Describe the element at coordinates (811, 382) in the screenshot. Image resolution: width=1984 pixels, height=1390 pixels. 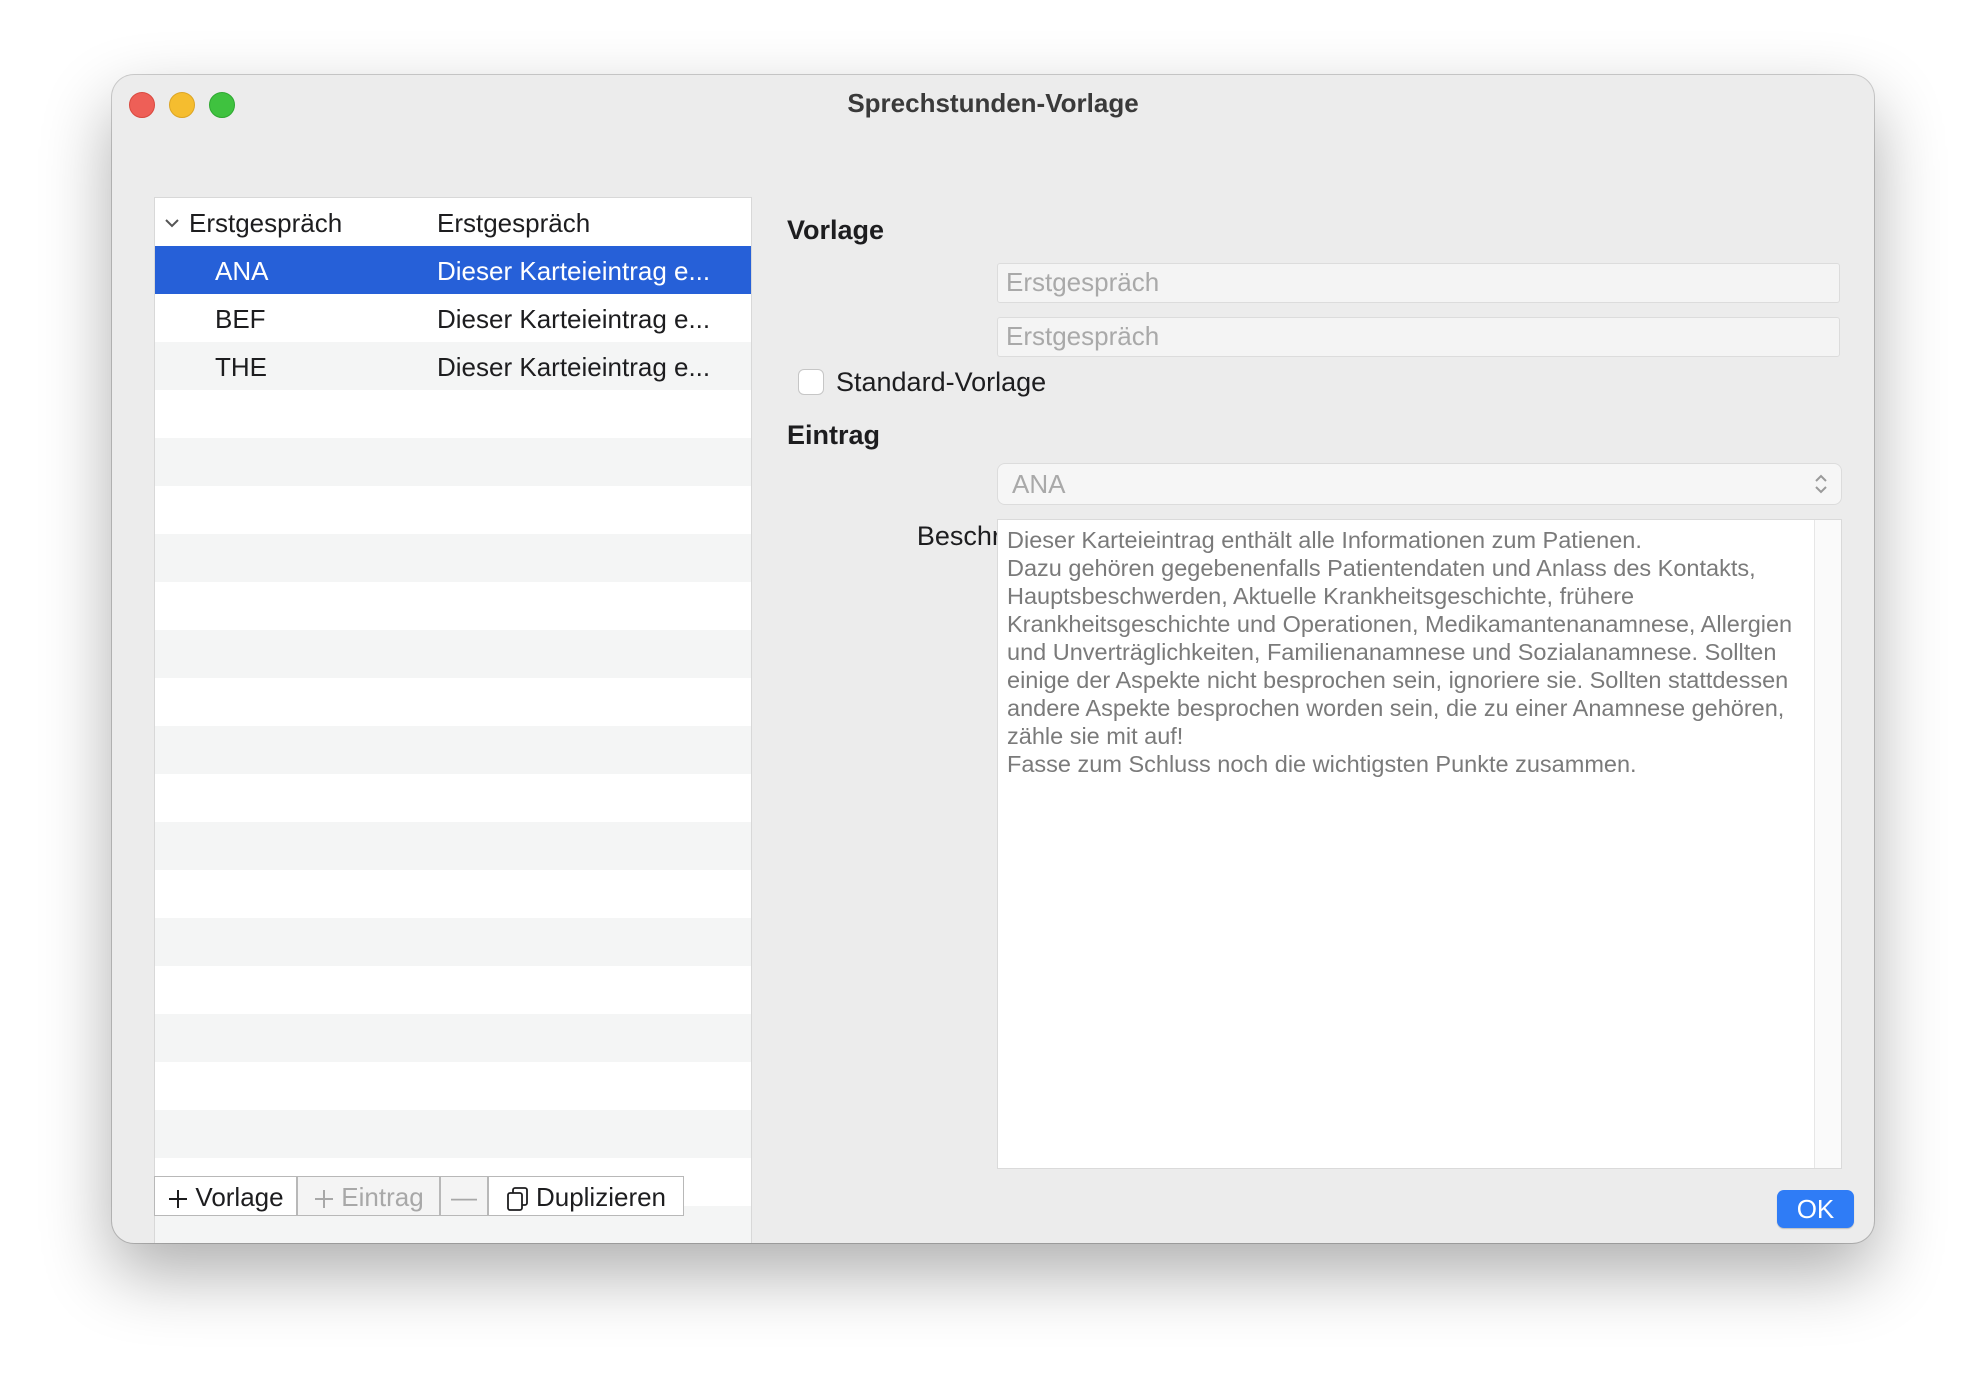
I see `standard-template-checkbox` at that location.